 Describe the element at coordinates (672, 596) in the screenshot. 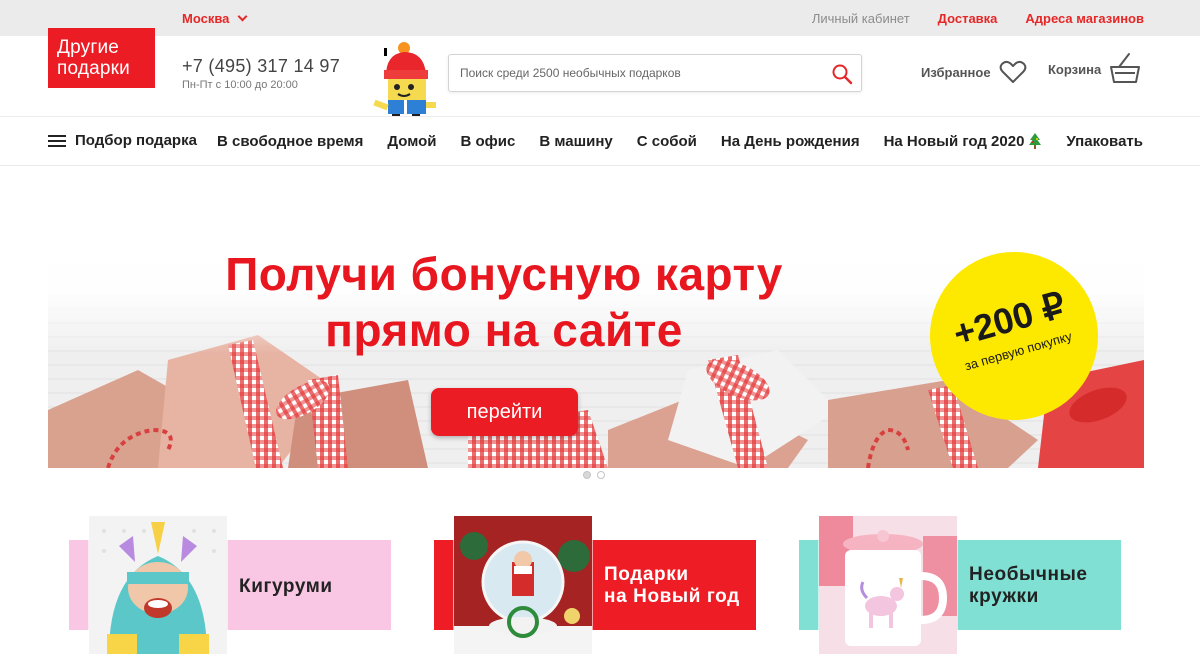

I see `category-label-line-2: на Новый год` at that location.